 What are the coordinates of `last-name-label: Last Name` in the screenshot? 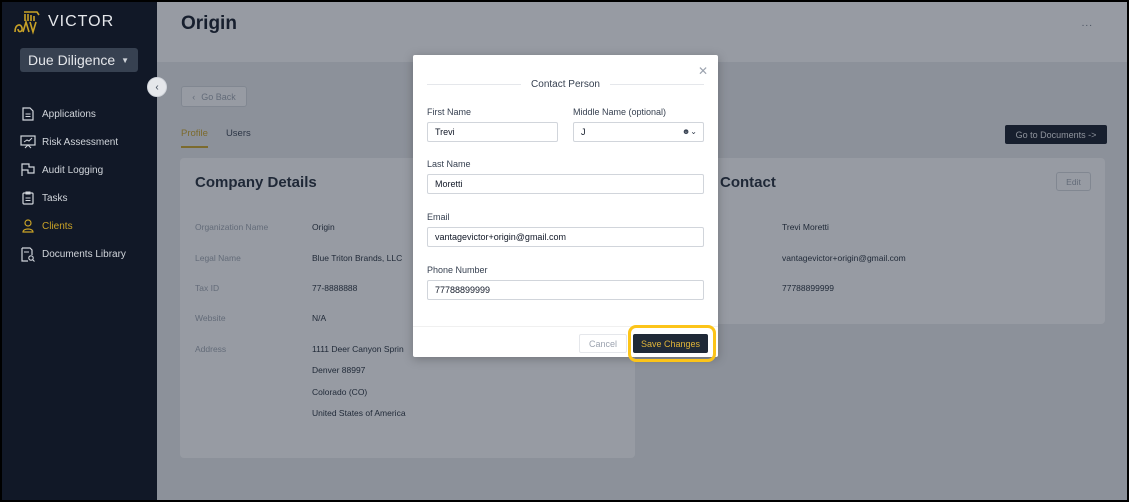 It's located at (449, 164).